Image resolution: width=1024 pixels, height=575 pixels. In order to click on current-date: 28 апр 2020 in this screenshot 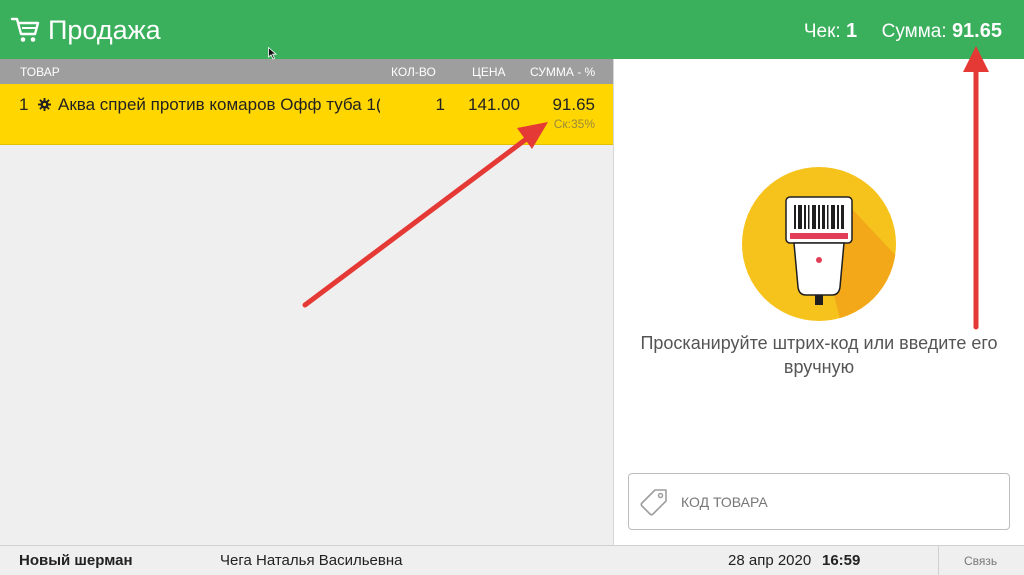, I will do `click(770, 560)`.